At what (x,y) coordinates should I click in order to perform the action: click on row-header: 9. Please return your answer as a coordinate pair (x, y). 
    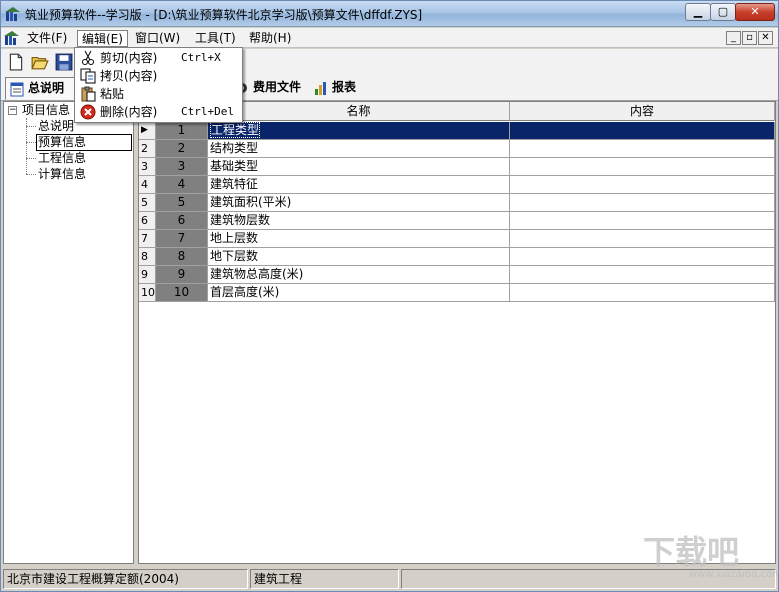
    Looking at the image, I should click on (147, 275).